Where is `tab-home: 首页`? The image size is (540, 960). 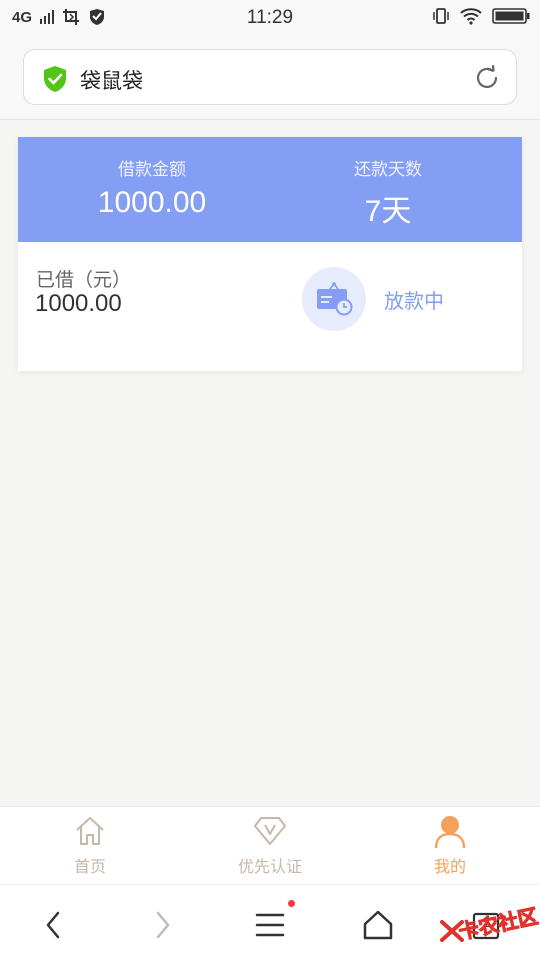
tab-home: 首页 is located at coordinates (90, 846).